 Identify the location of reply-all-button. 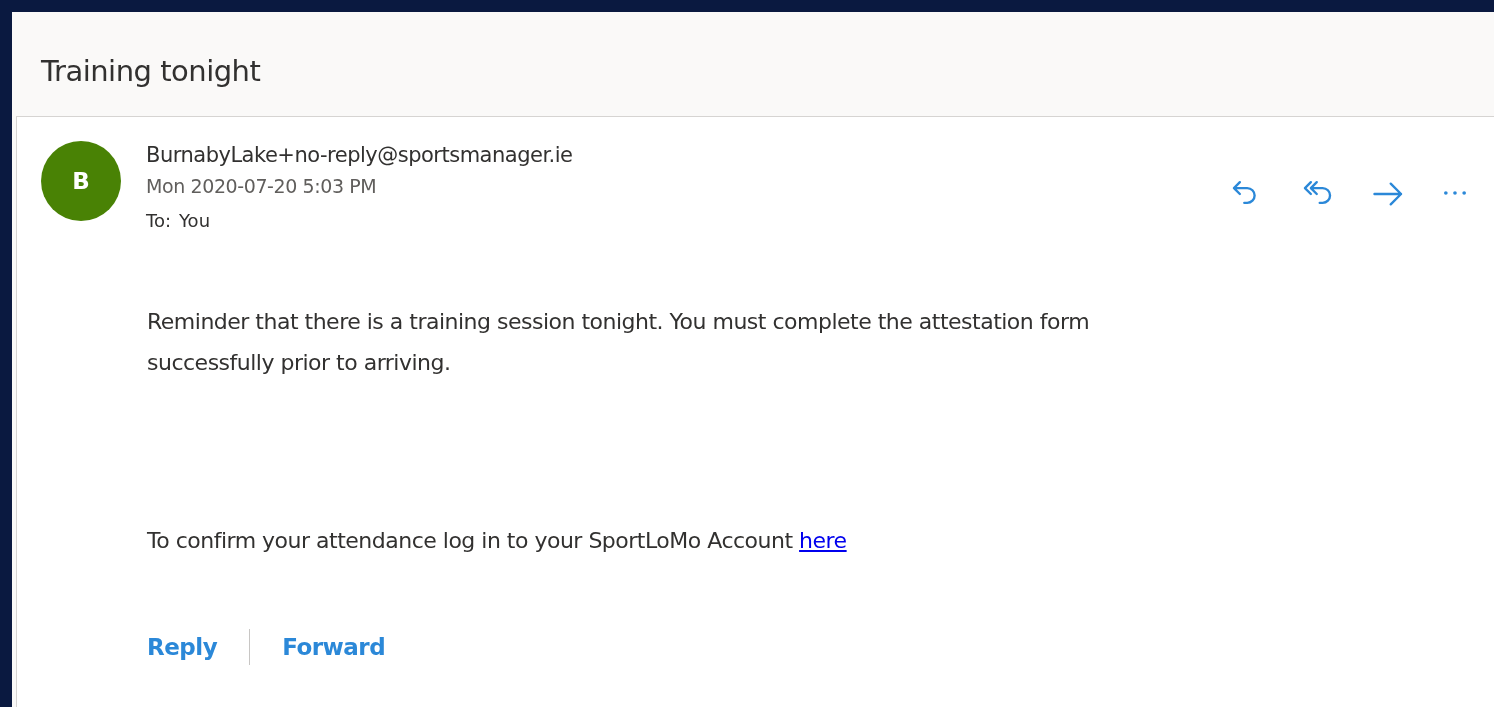
(1317, 192).